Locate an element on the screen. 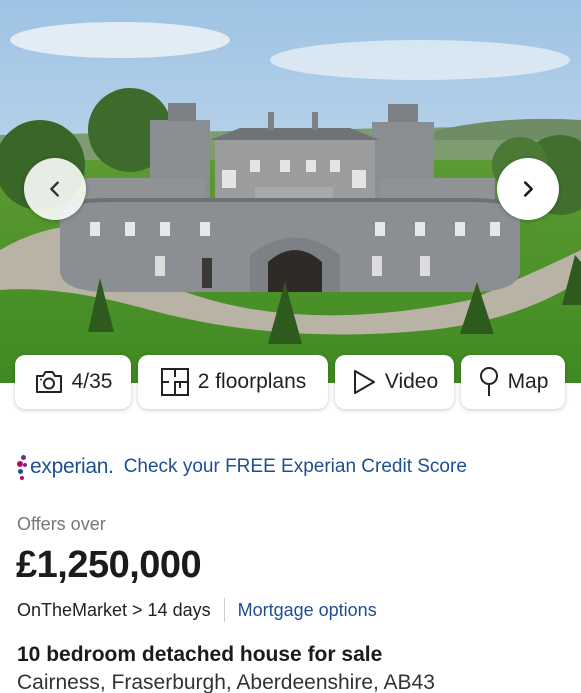 The image size is (581, 693). meta-divider is located at coordinates (224, 610).